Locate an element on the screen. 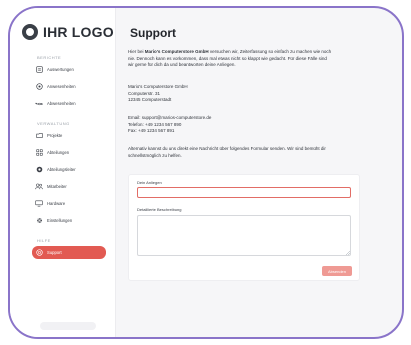  sidebar-item-einstellungen: Einstellungen is located at coordinates (69, 220).